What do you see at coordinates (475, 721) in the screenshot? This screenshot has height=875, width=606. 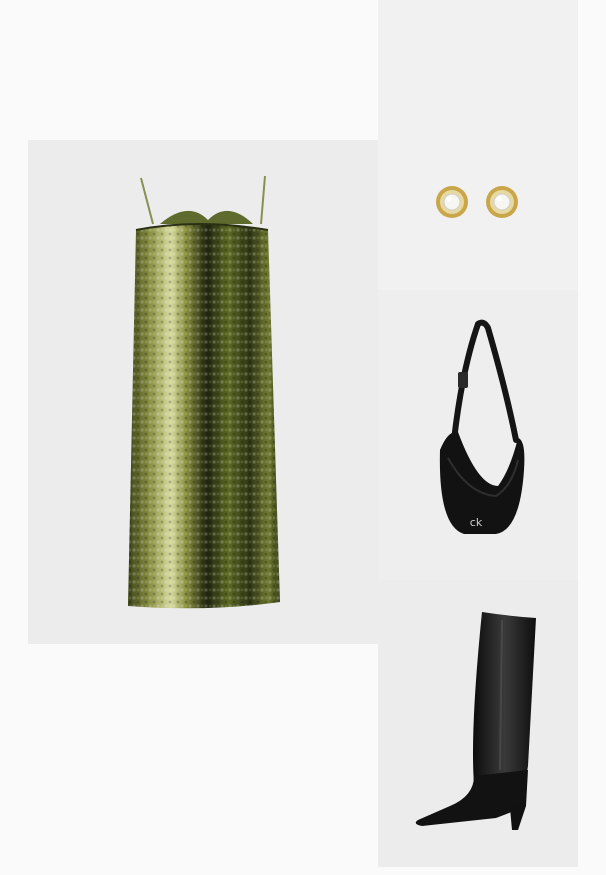 I see `knee-boot-icon` at bounding box center [475, 721].